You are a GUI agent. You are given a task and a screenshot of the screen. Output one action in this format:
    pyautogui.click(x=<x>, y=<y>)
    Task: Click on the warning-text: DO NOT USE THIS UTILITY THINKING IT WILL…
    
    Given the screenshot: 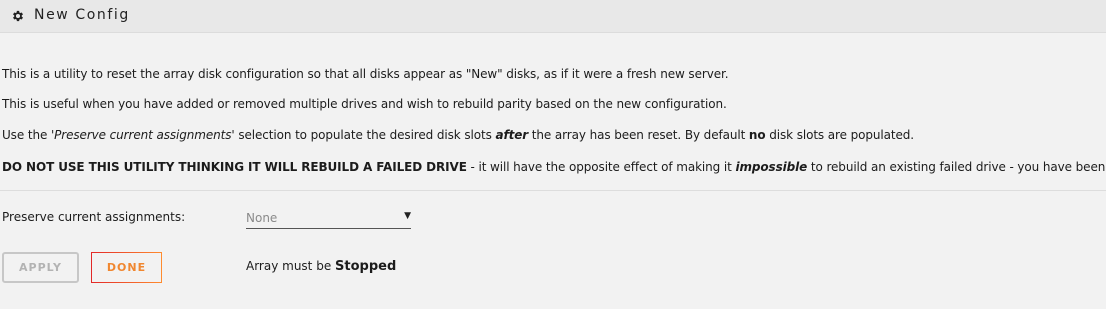 What is the action you would take?
    pyautogui.click(x=554, y=167)
    